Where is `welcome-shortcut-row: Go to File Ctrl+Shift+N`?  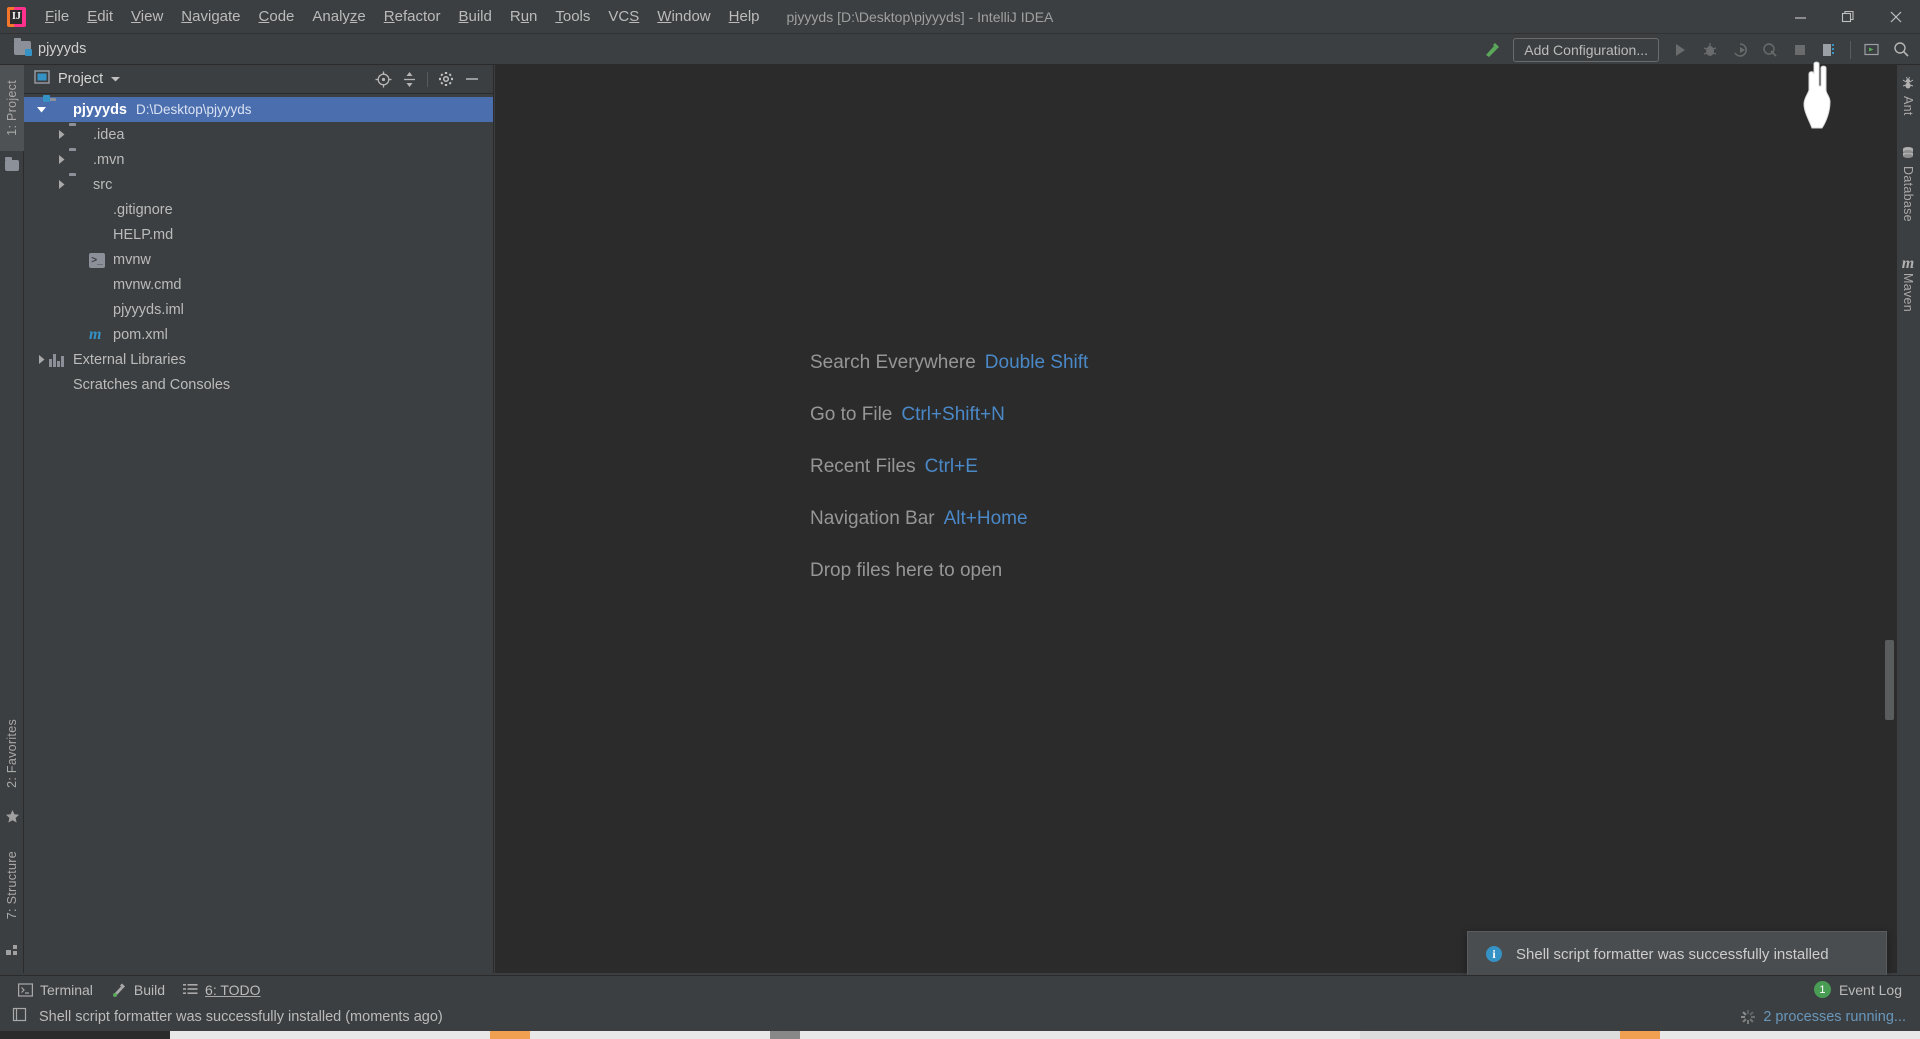
welcome-shortcut-row: Go to File Ctrl+Shift+N is located at coordinates (949, 415).